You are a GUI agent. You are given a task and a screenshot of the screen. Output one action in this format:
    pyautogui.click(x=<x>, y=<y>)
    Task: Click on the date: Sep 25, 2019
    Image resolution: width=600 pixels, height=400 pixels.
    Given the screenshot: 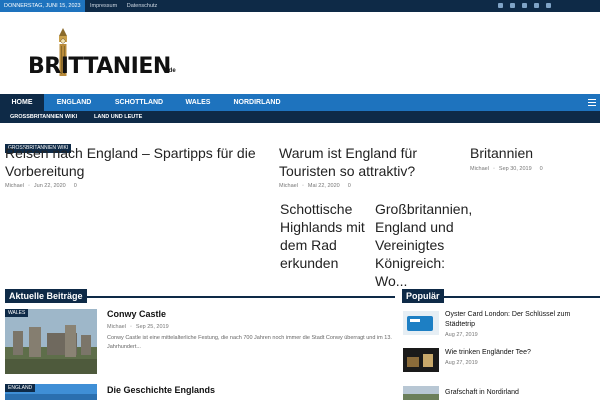 What is the action you would take?
    pyautogui.click(x=152, y=327)
    